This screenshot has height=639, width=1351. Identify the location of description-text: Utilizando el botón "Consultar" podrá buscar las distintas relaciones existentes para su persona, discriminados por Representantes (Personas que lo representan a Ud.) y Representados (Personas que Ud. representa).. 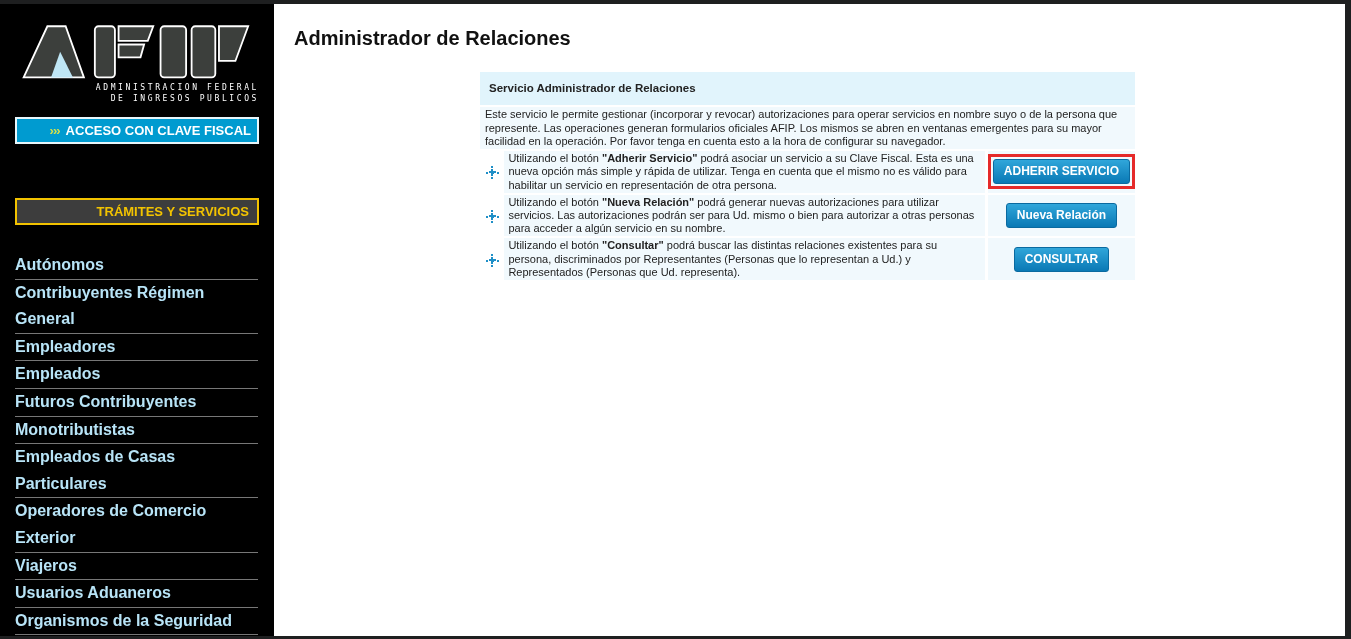
(744, 259).